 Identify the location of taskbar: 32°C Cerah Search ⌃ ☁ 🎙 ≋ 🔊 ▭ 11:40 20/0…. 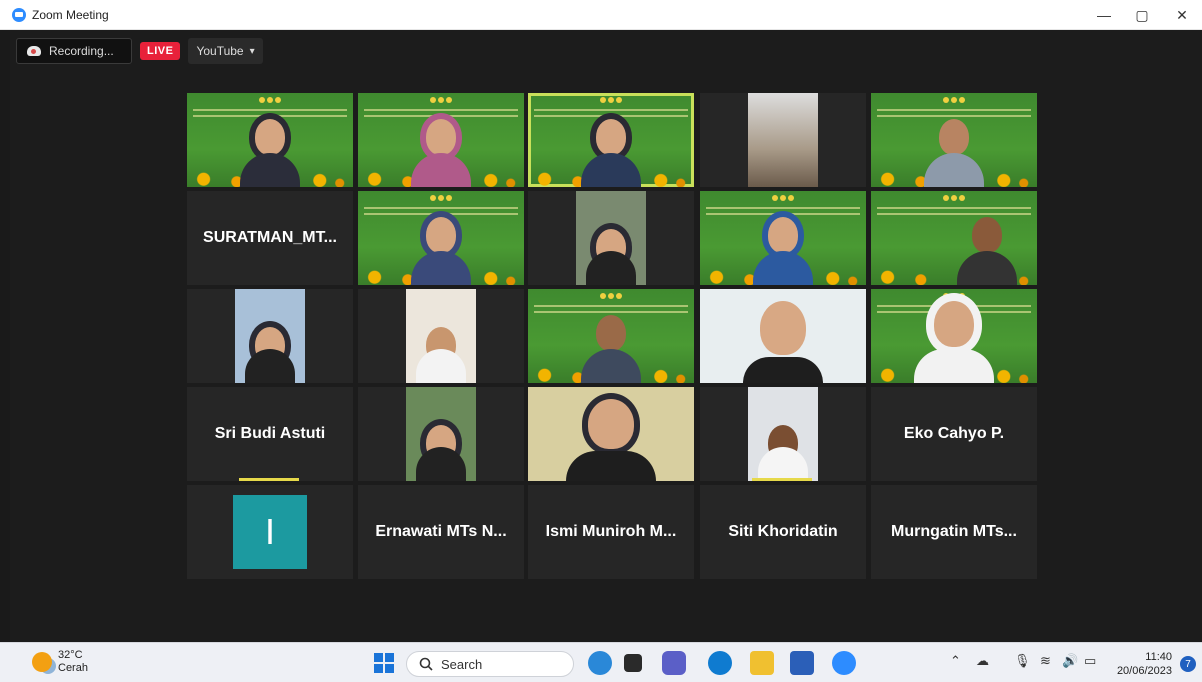
(601, 662).